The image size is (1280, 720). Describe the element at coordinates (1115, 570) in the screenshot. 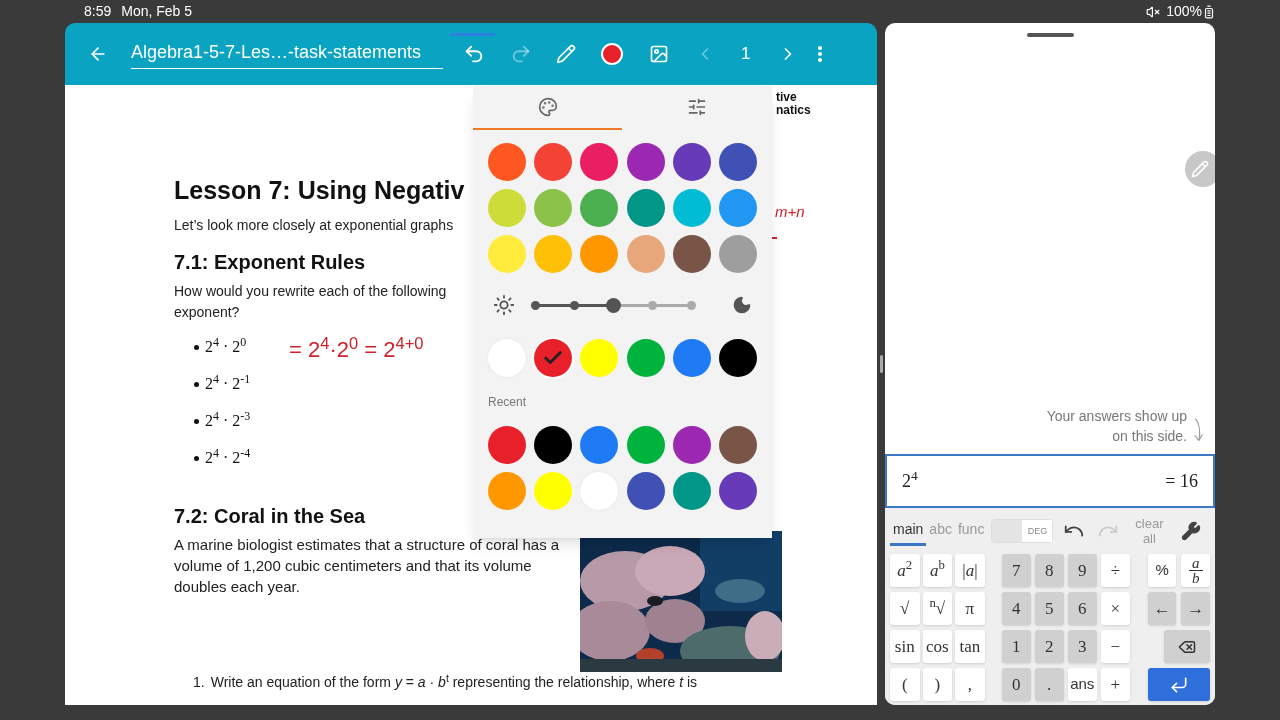

I see `calculator-key: ÷` at that location.